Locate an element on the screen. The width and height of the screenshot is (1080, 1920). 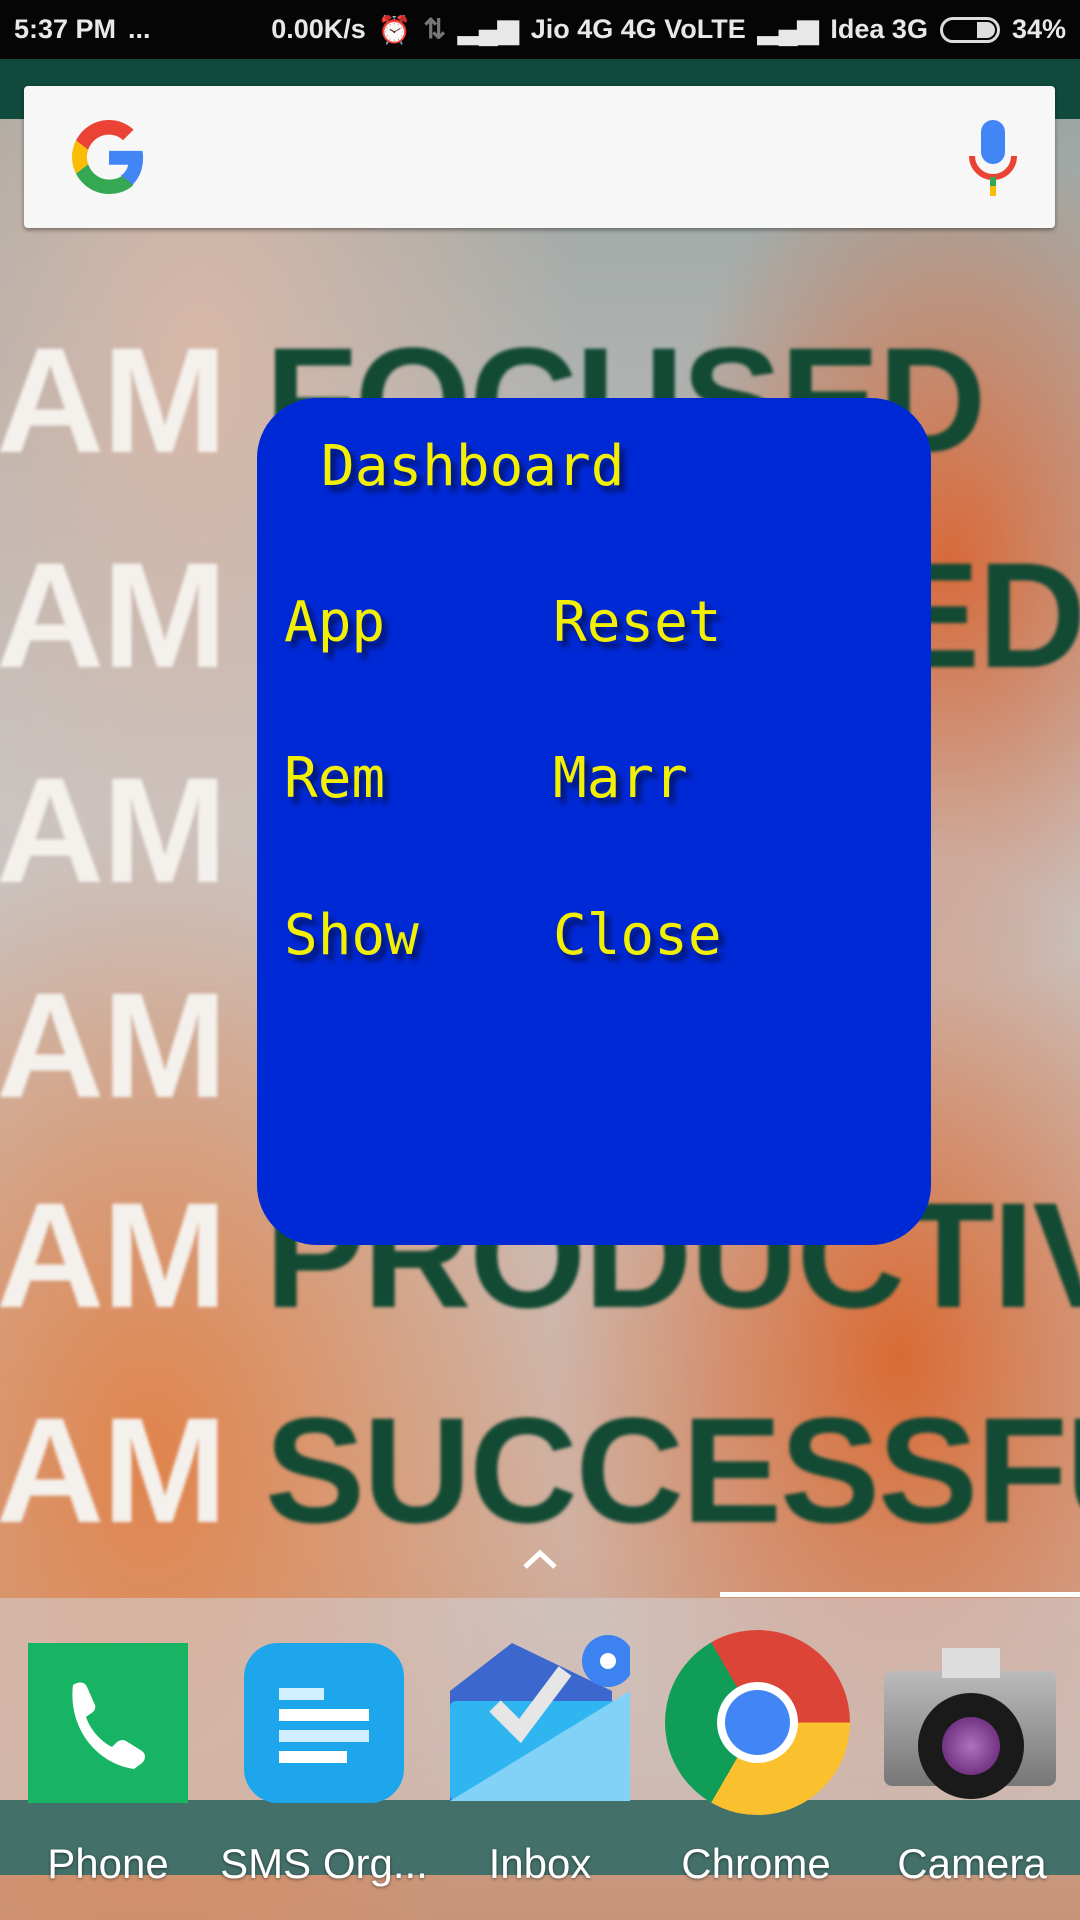
battery-icon is located at coordinates (969, 29).